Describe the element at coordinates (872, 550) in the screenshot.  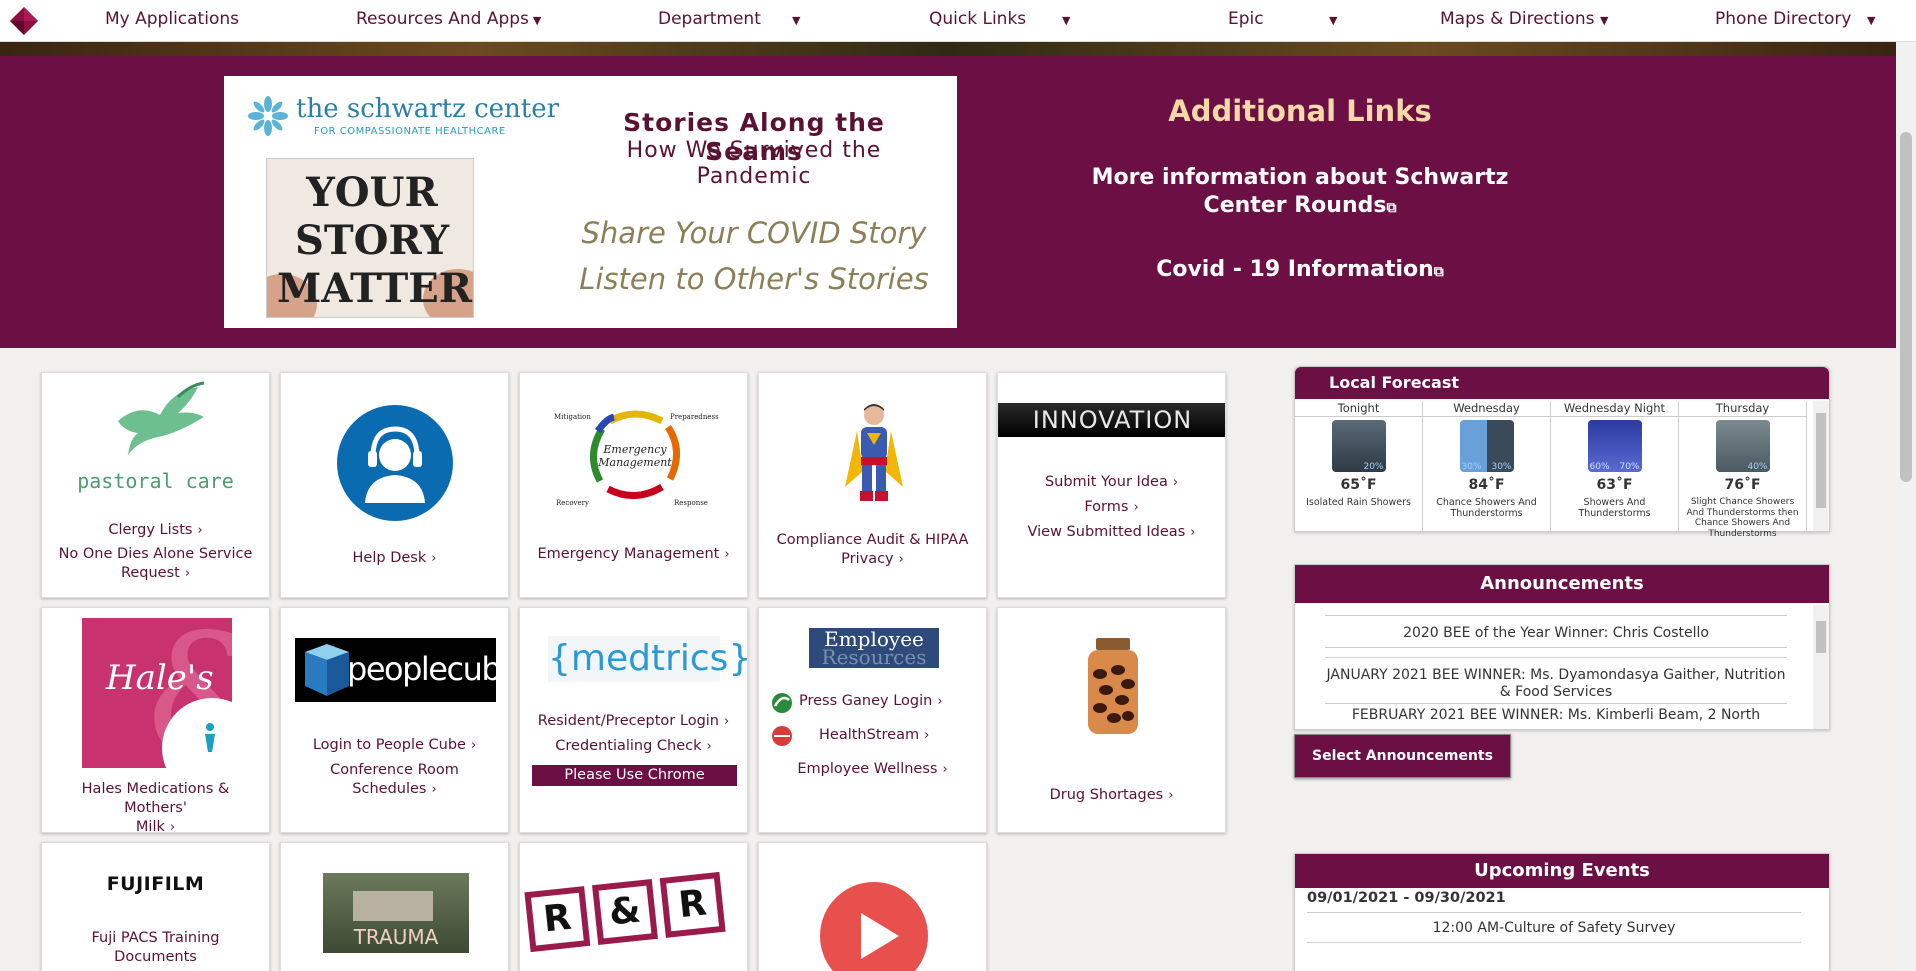
I see `compliance-audit-link: Compliance Audit & HIPAA Privacy ›` at that location.